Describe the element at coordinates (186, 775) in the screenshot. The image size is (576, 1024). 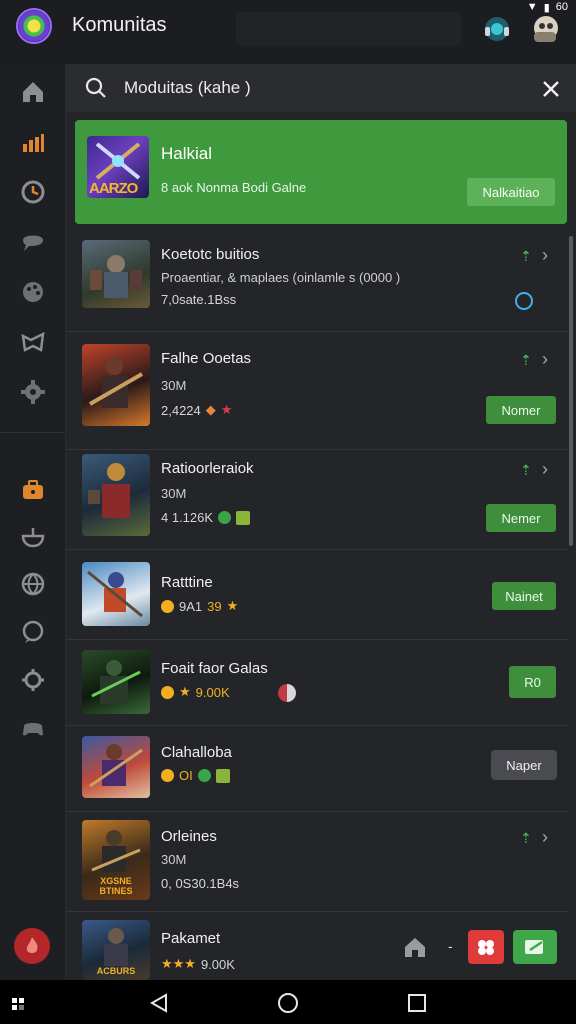
I see `game-label: OI` at that location.